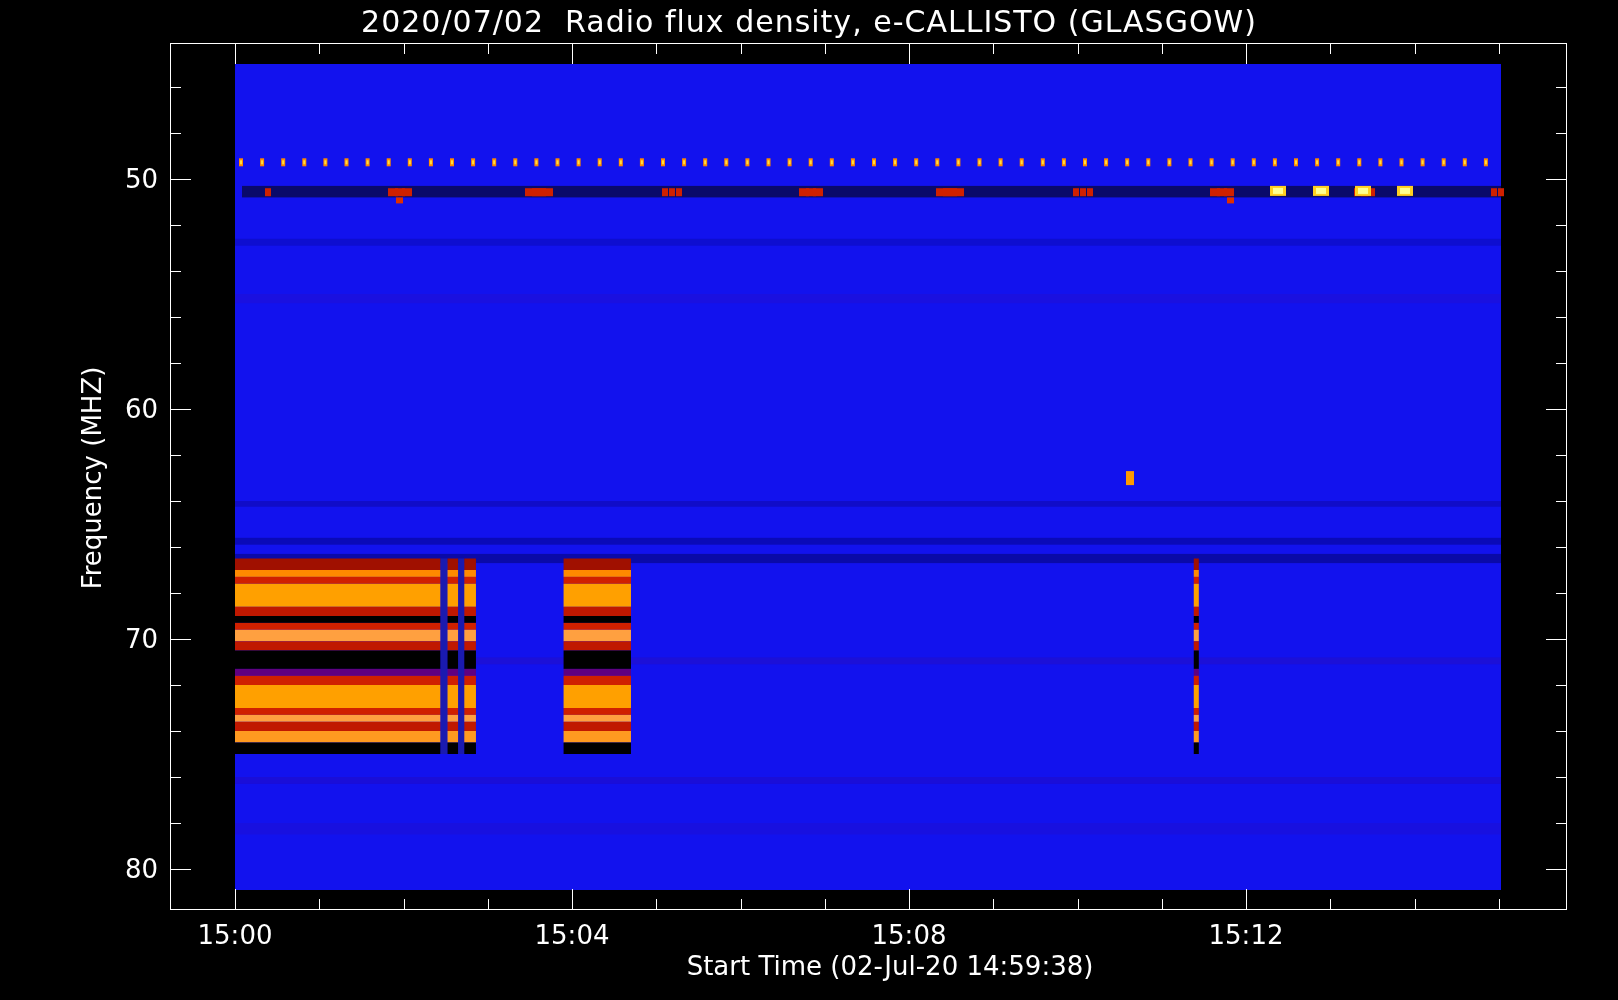  Describe the element at coordinates (890, 966) in the screenshot. I see `axis-label: Start Time (02-Jul-20 14:59:38)` at that location.